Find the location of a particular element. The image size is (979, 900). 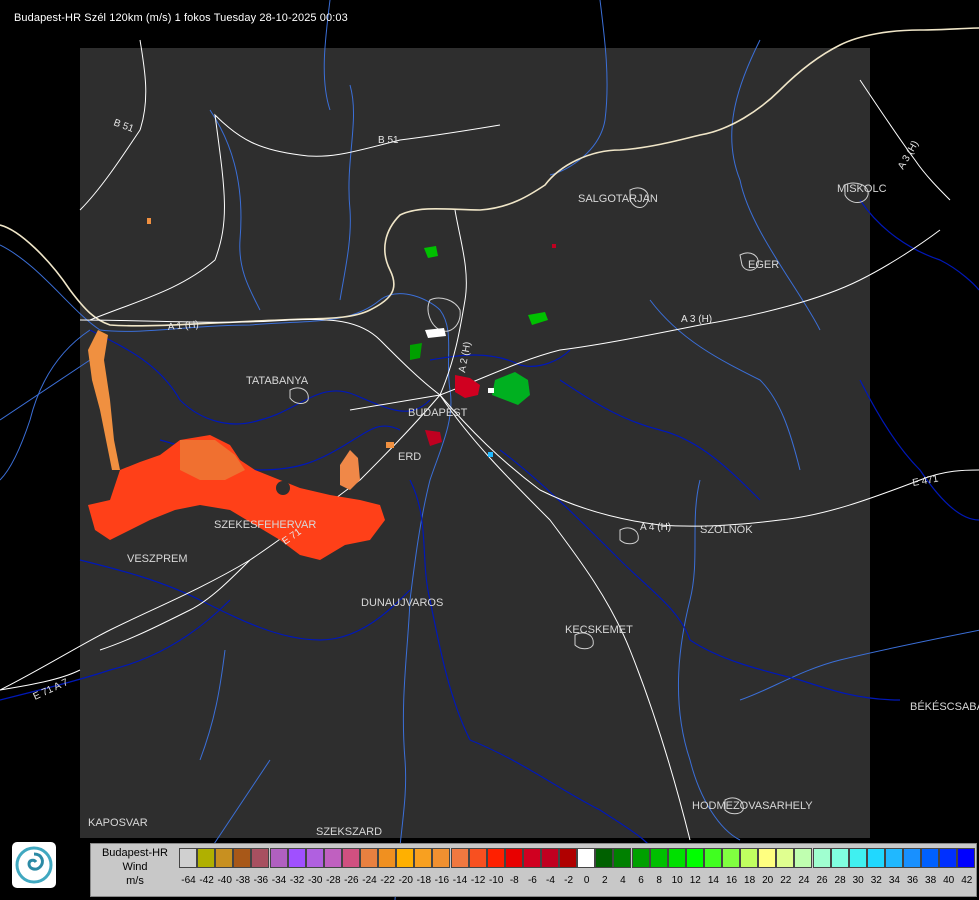

legend-tick-label: 38 is located at coordinates (931, 880).